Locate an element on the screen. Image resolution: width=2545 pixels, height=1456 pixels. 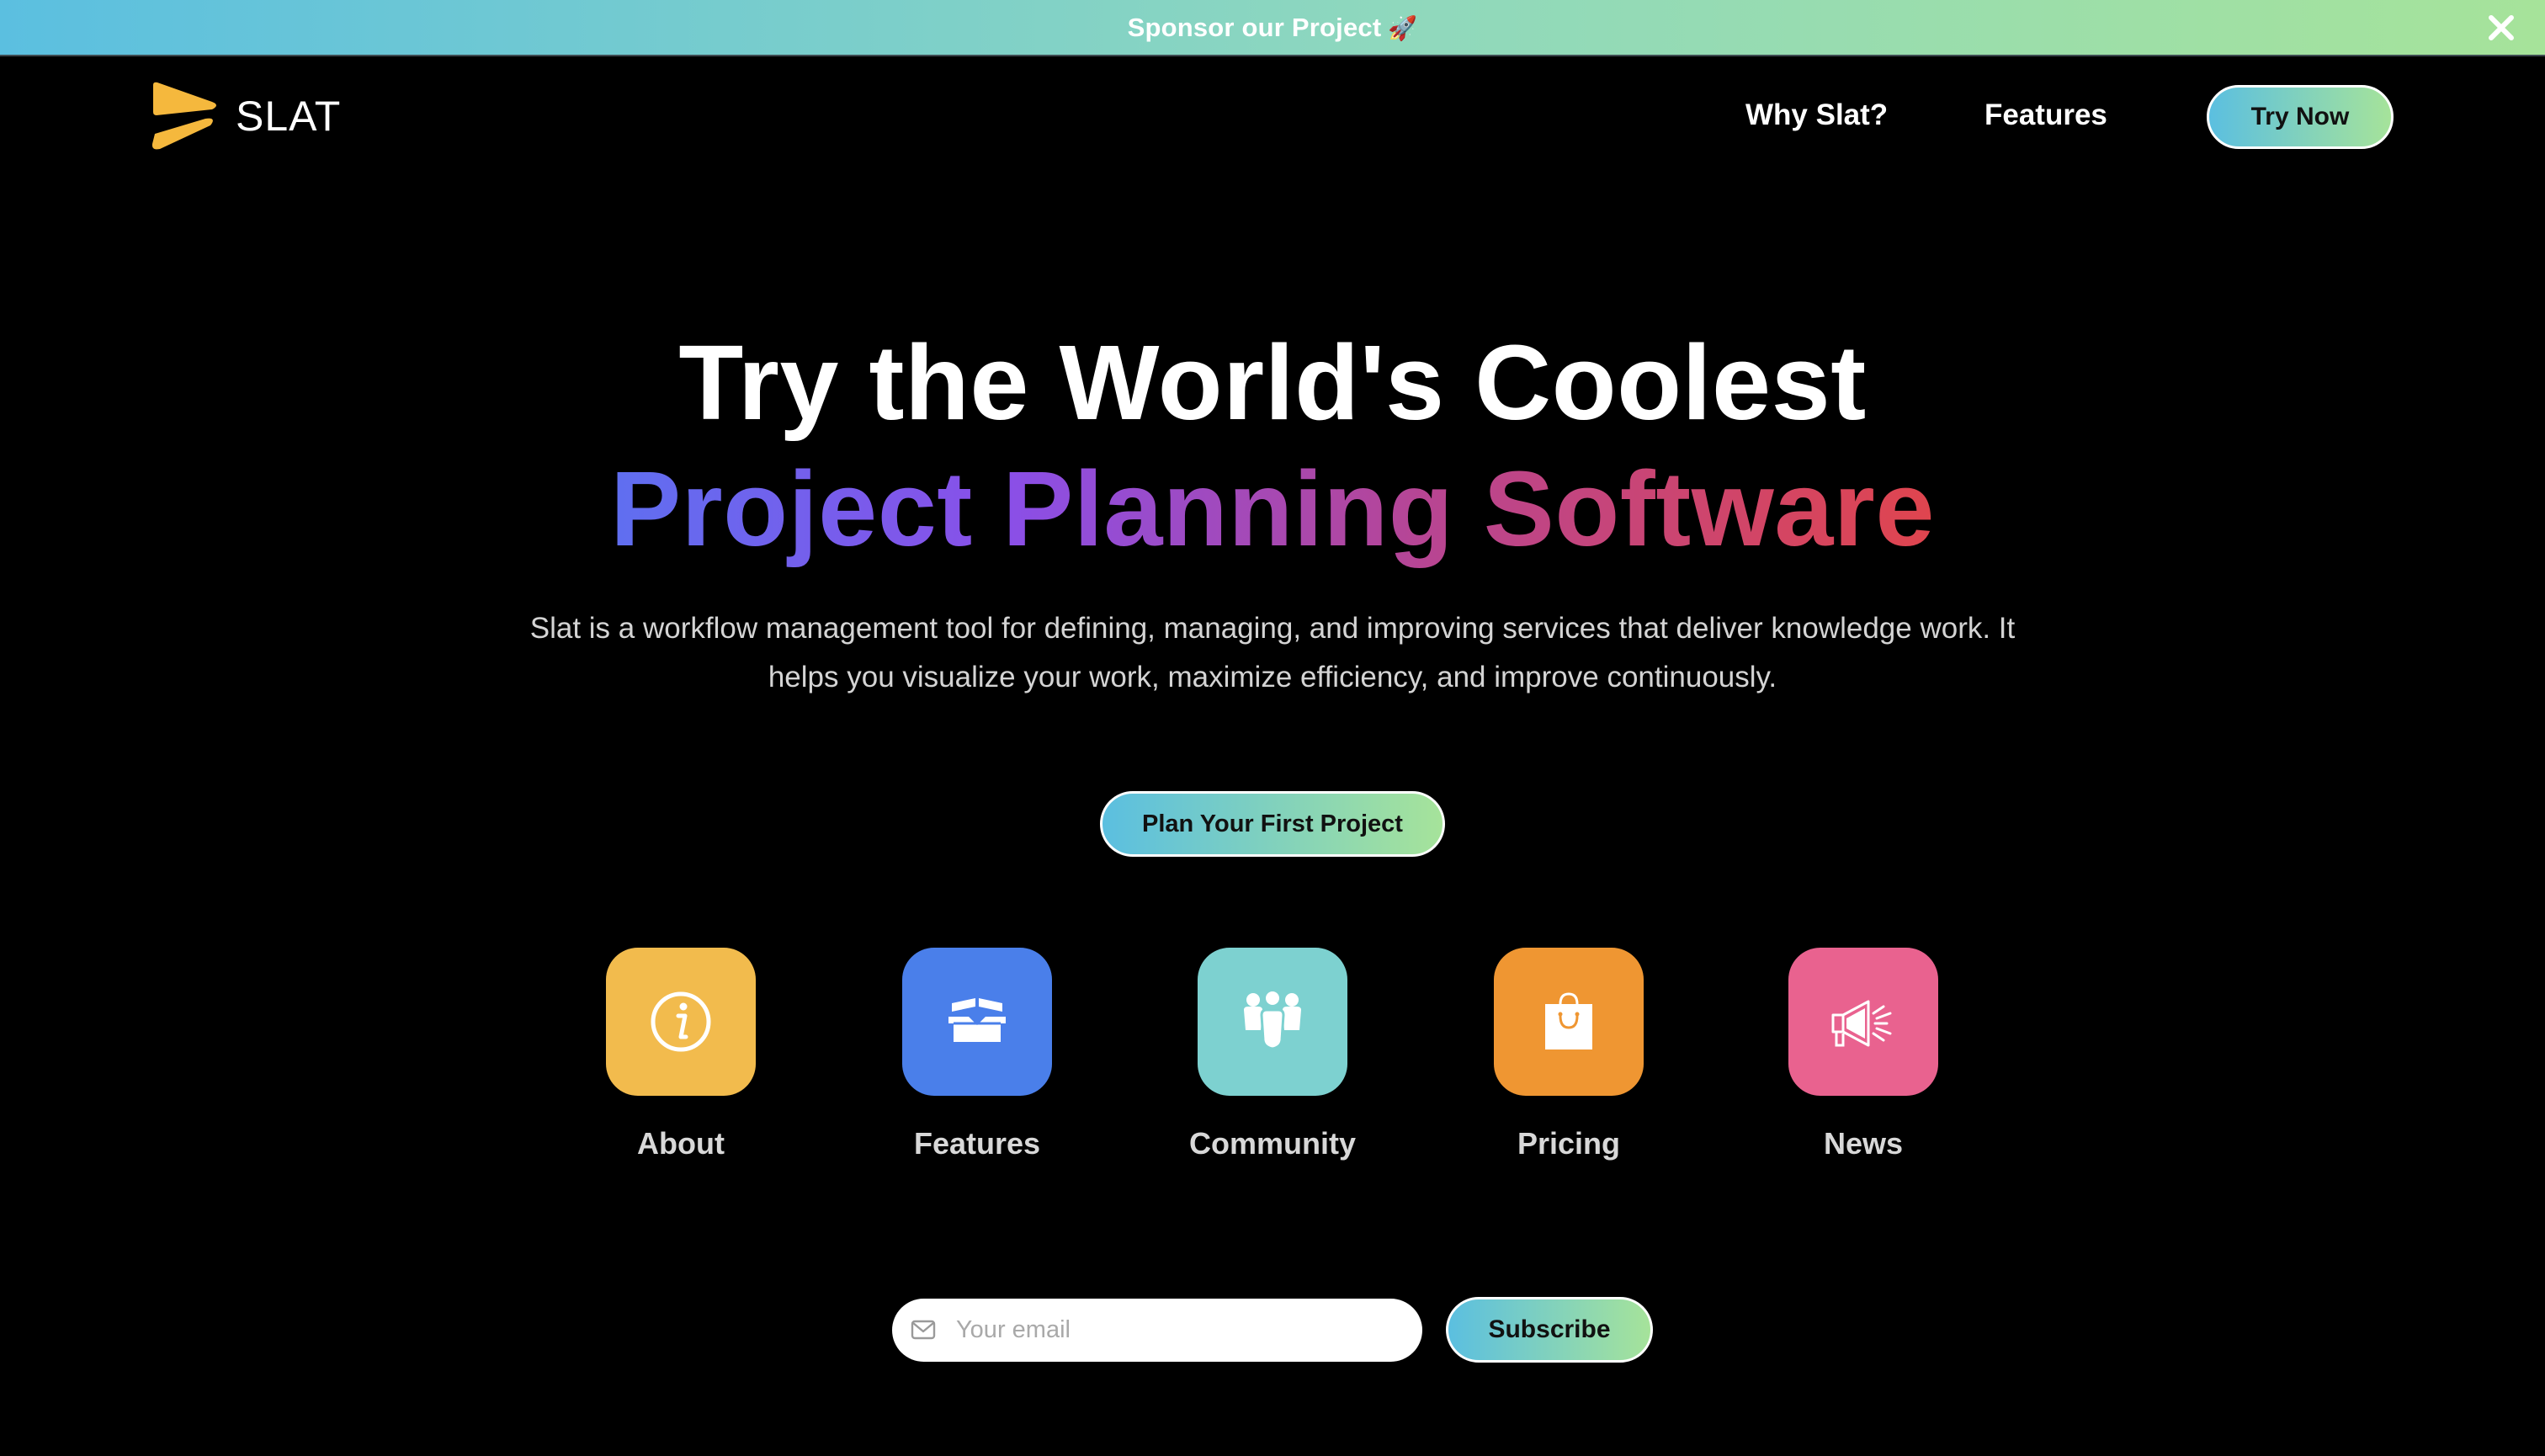
site-header: SLAT Why Slat? Features Try Now is located at coordinates (1273, 115).